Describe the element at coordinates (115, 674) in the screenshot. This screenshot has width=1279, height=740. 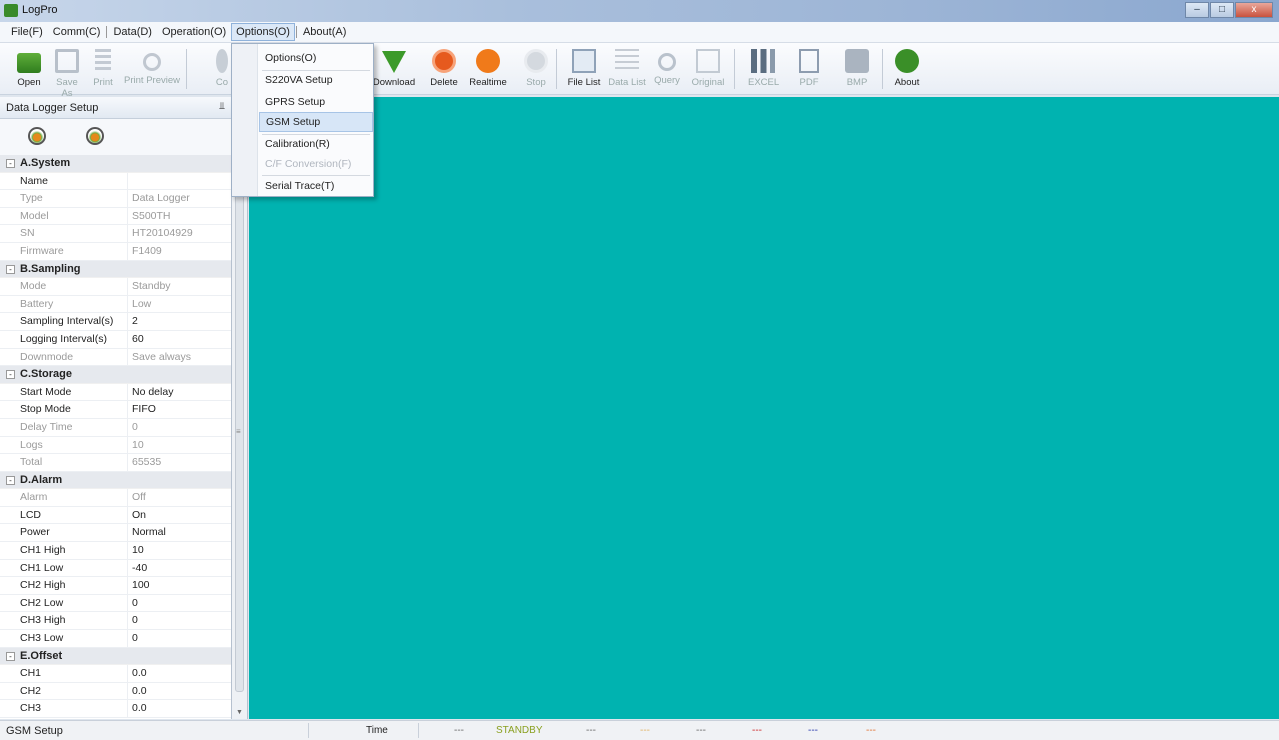
I see `property-row: CH1 0.0` at that location.